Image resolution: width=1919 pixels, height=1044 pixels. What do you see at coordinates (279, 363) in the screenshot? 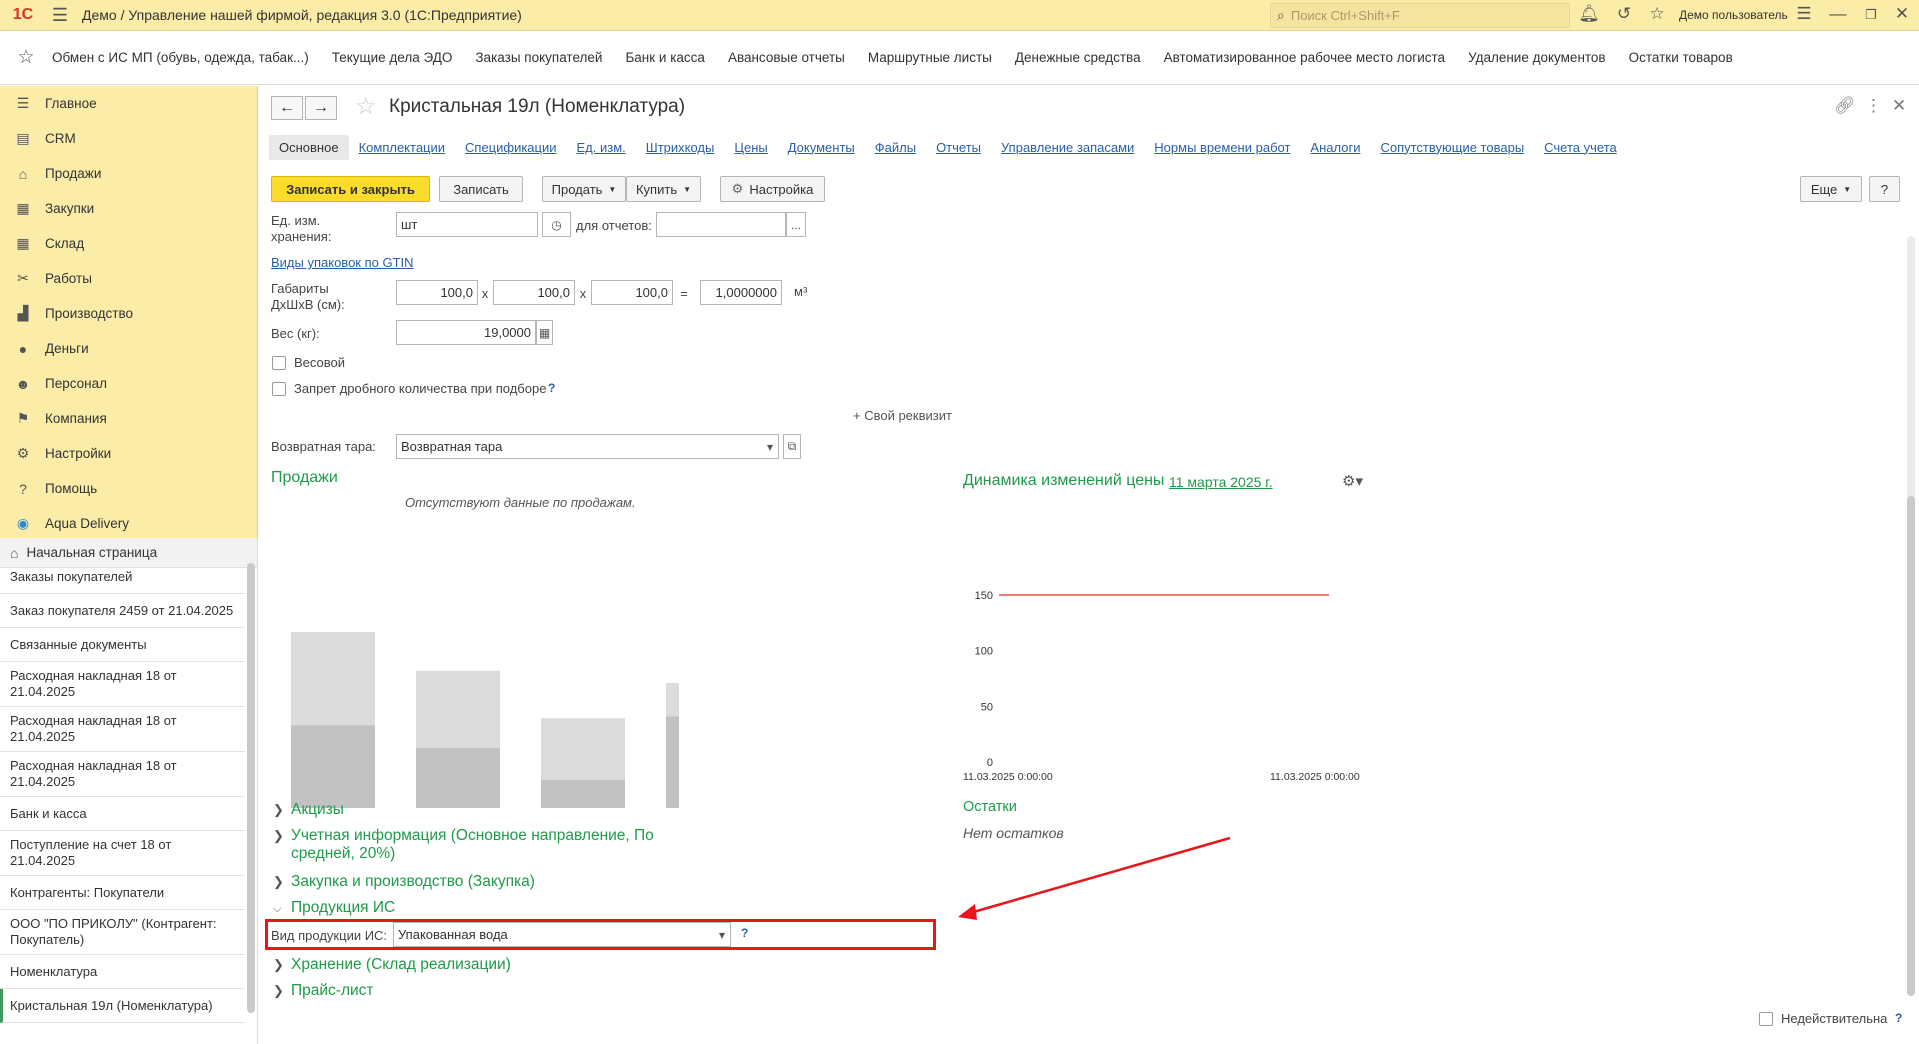
I see `weighted-checkbox` at bounding box center [279, 363].